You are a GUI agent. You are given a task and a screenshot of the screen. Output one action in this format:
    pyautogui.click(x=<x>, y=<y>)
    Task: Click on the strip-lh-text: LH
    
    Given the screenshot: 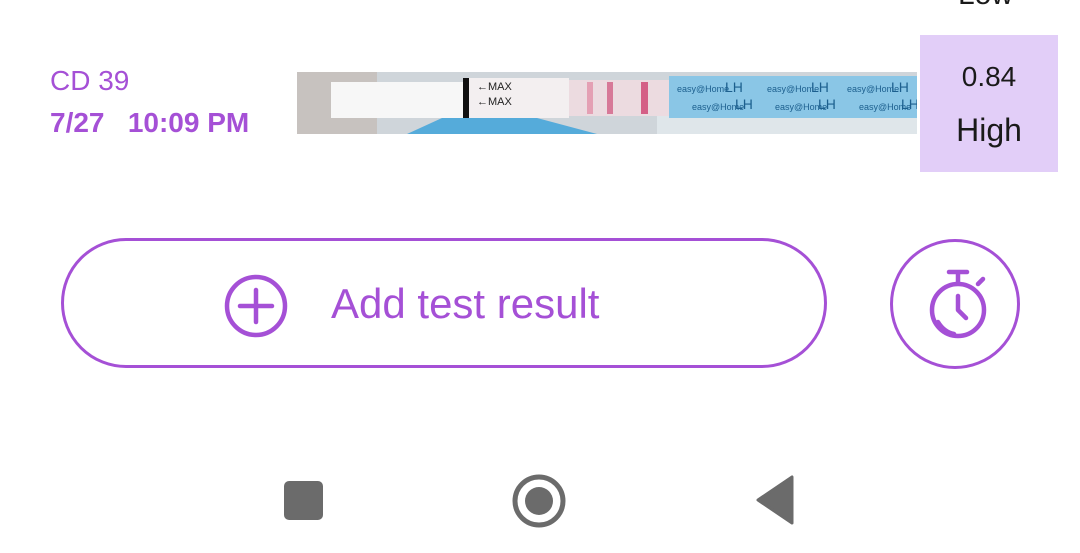 What is the action you would take?
    pyautogui.click(x=734, y=87)
    